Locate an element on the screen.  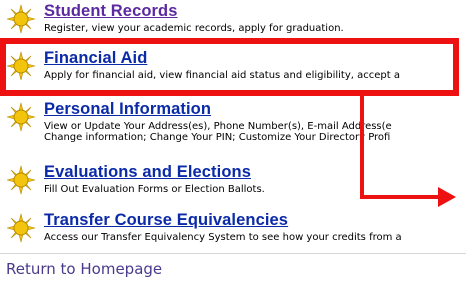
right-edge-strip is located at coordinates (468, 141).